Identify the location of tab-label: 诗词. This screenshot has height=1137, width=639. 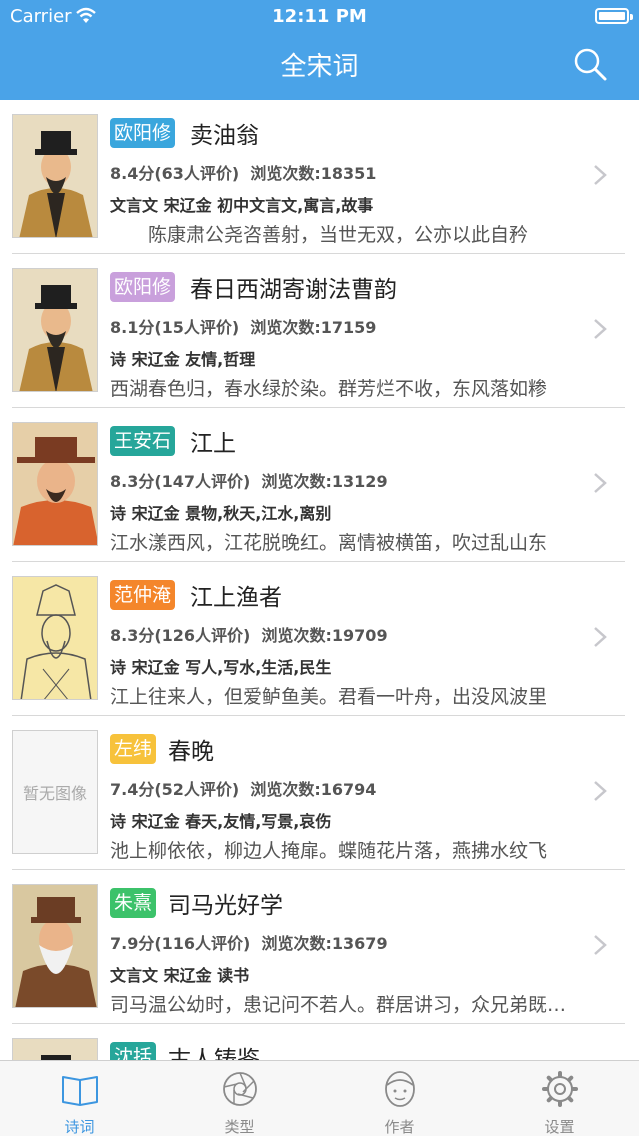
(79, 1127).